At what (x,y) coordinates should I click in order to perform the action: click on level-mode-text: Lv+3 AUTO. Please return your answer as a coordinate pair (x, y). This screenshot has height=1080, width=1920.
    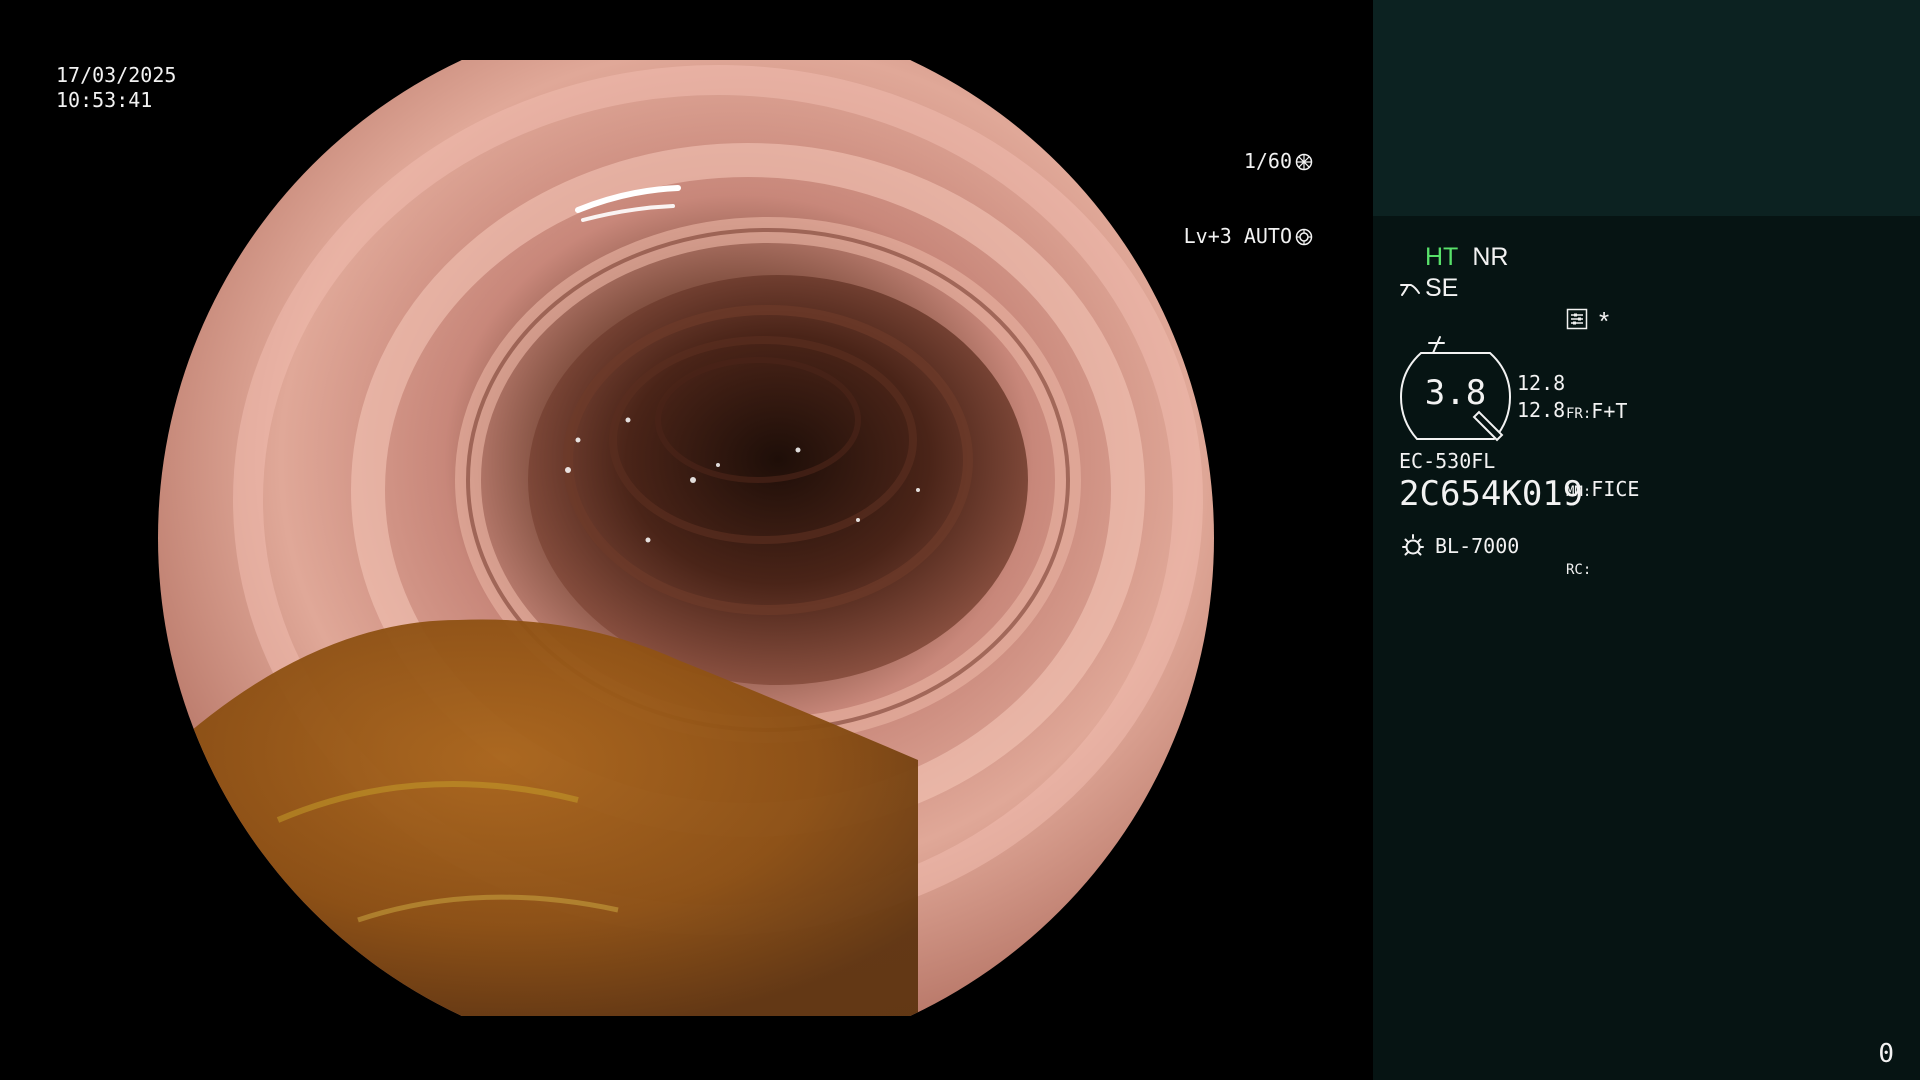
    Looking at the image, I should click on (1237, 236).